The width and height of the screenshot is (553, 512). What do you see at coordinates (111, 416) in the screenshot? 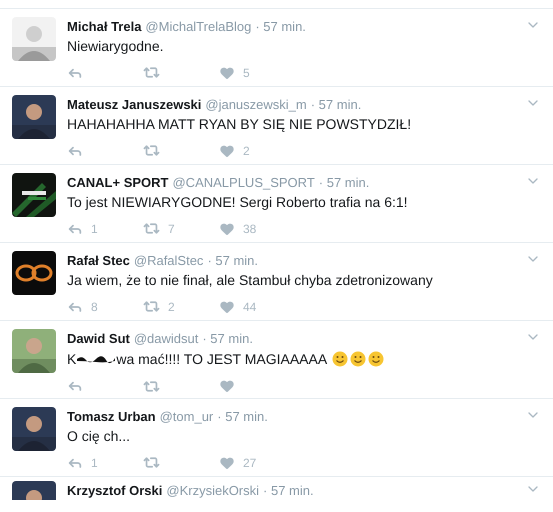
I see `author-name: Tomasz Urban` at bounding box center [111, 416].